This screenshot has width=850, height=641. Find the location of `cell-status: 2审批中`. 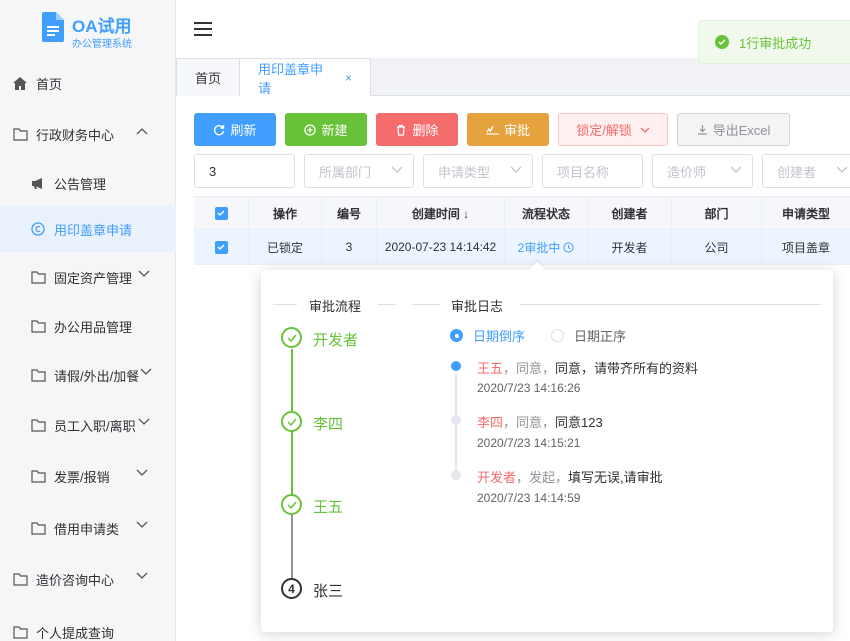

cell-status: 2审批中 is located at coordinates (546, 247).